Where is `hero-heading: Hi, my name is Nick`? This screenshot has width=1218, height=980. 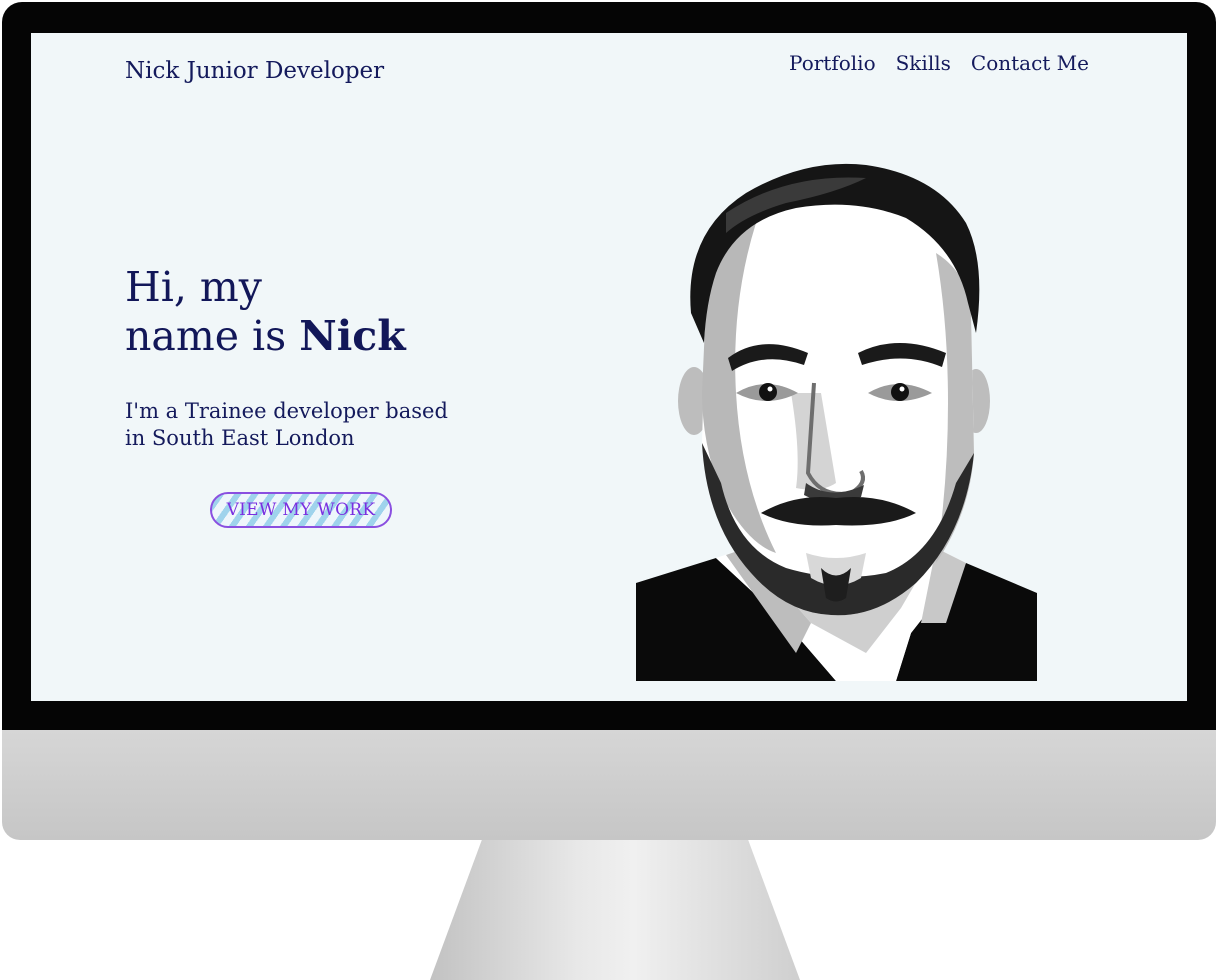 hero-heading: Hi, my name is Nick is located at coordinates (265, 312).